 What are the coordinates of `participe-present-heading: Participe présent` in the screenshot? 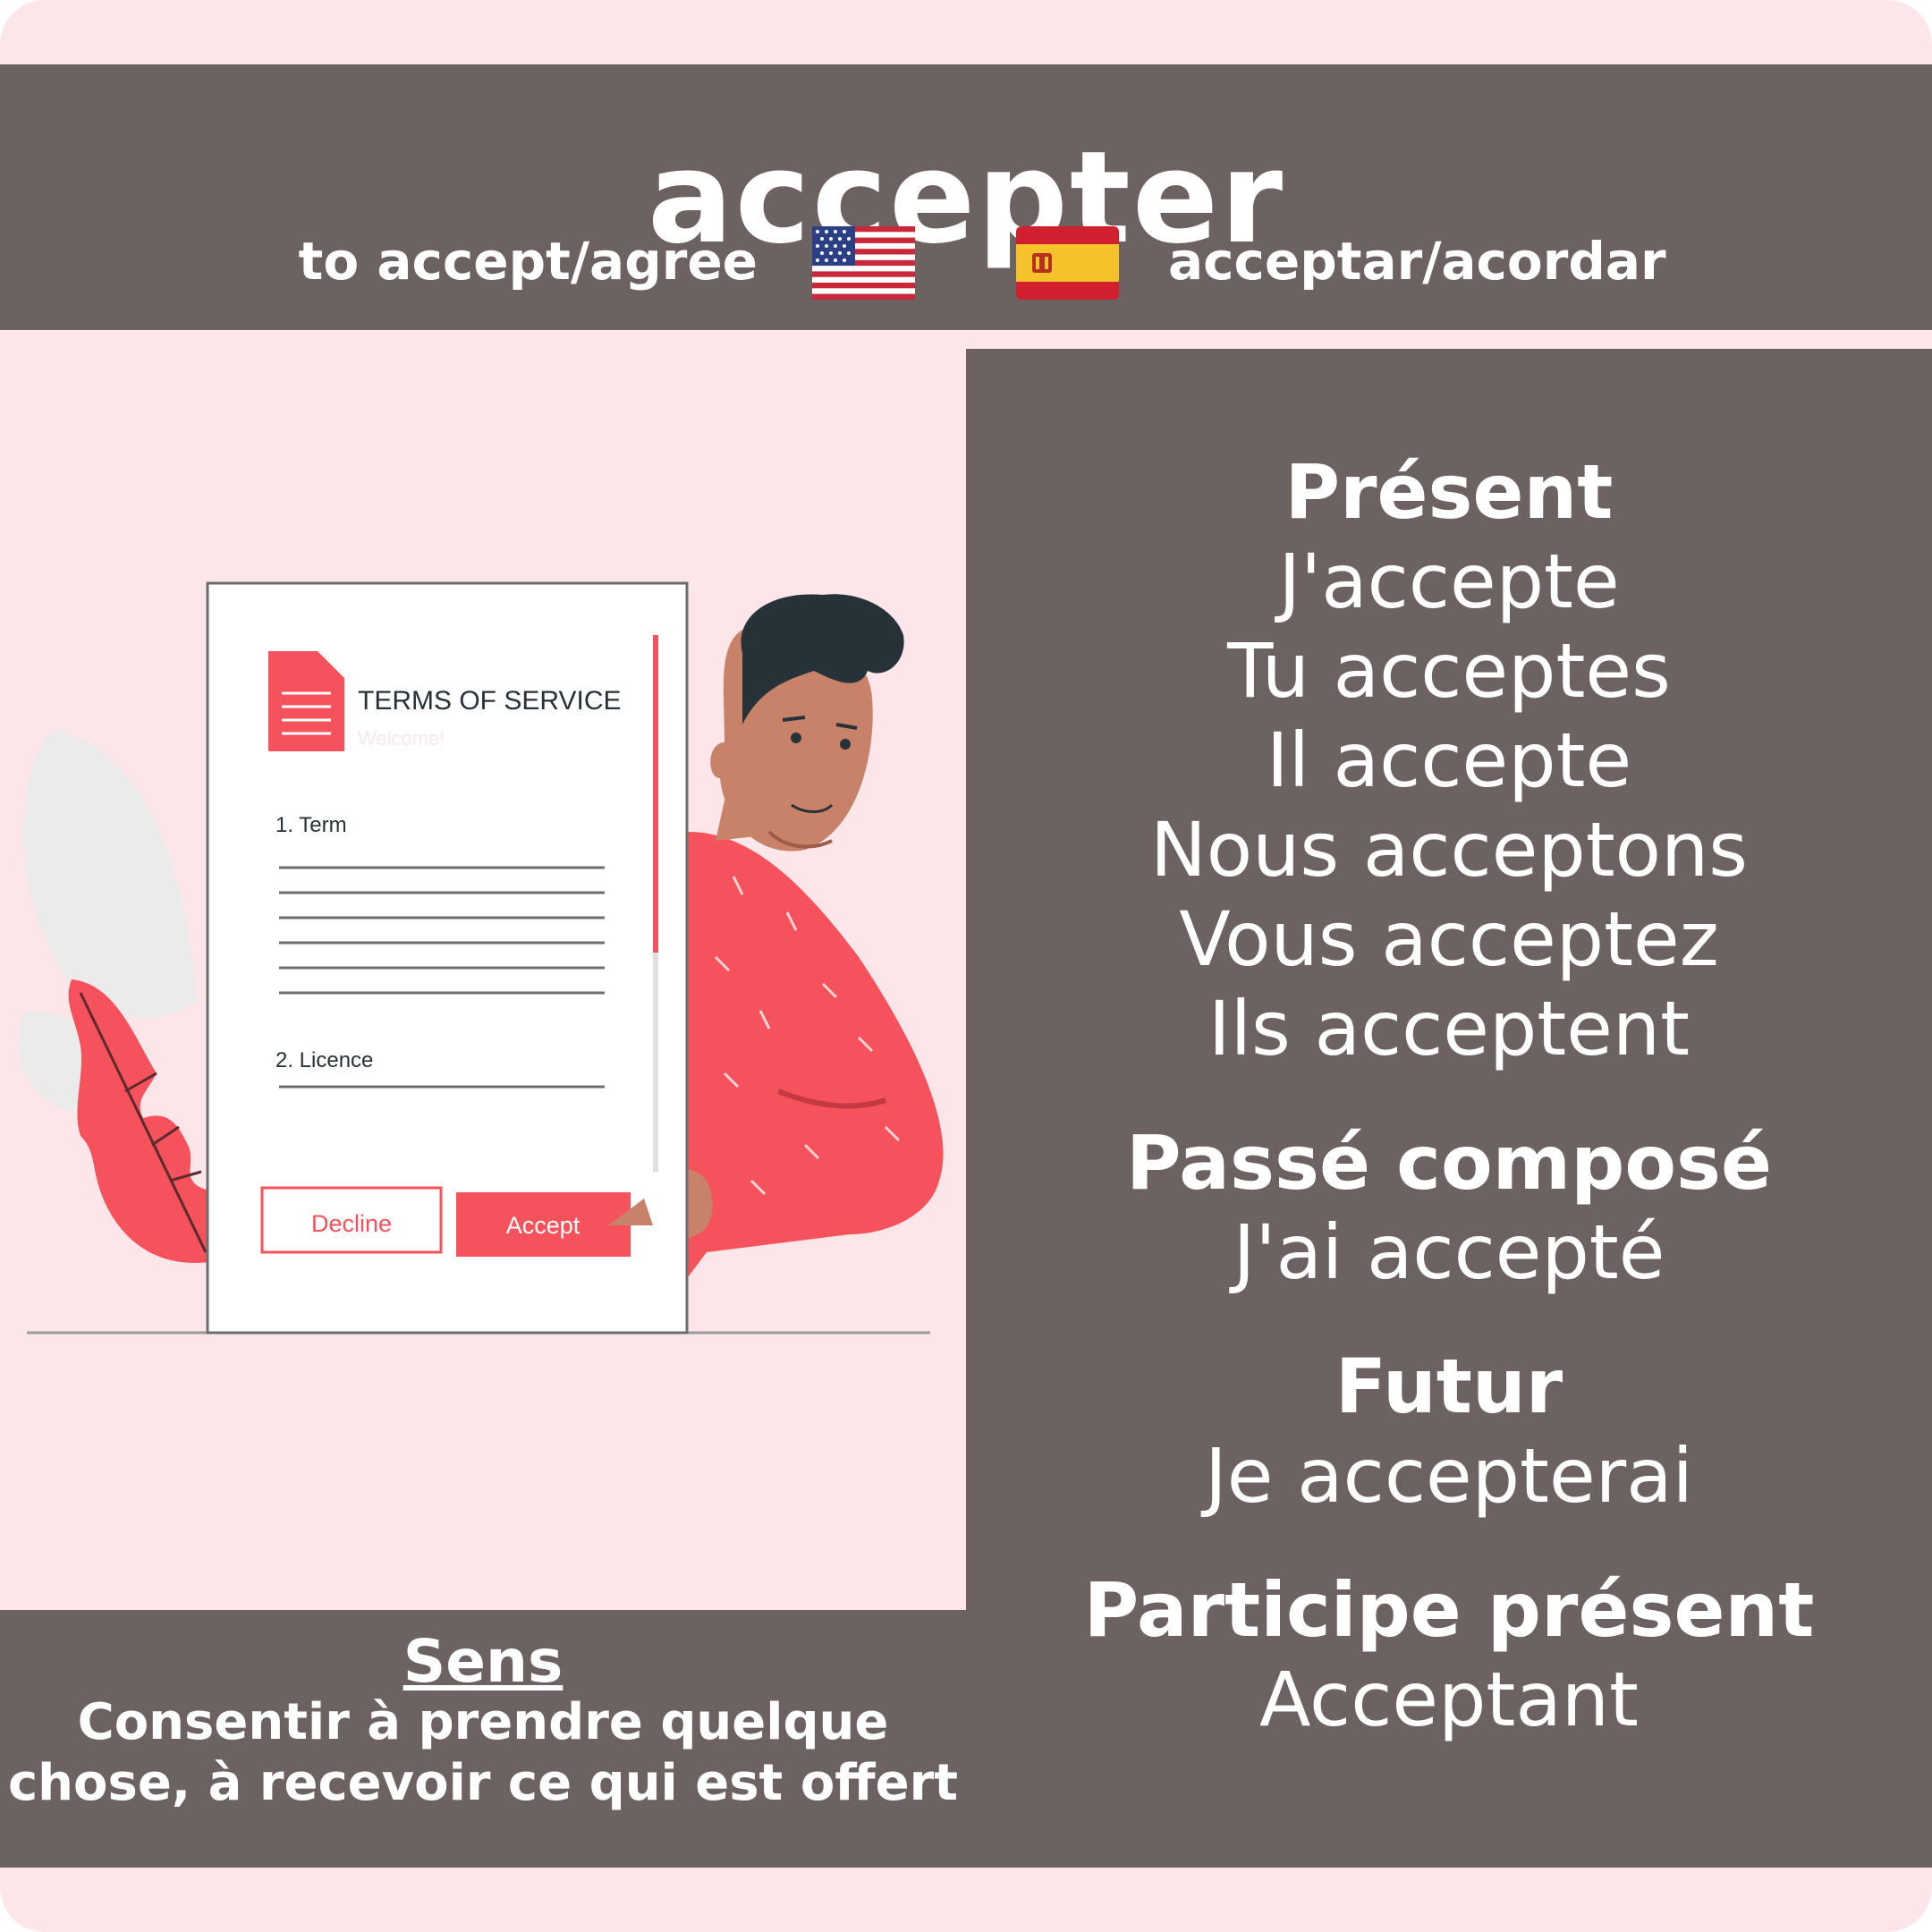 It's located at (1449, 1610).